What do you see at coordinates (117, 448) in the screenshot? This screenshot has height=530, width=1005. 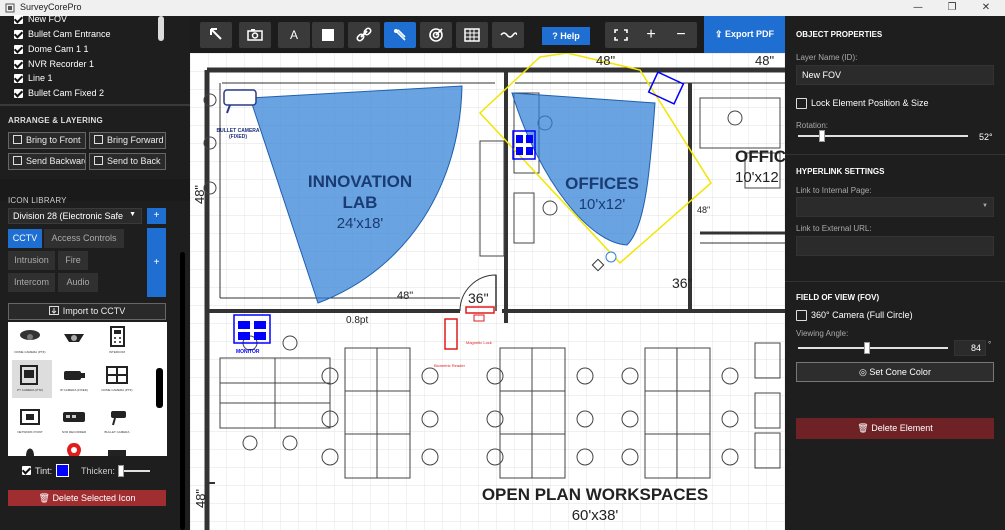 I see `device-box-icon` at bounding box center [117, 448].